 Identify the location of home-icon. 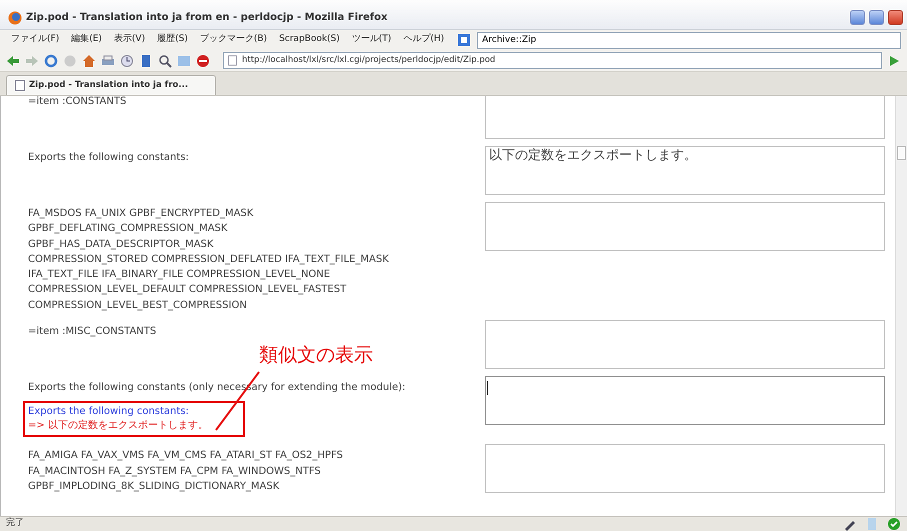
(89, 61).